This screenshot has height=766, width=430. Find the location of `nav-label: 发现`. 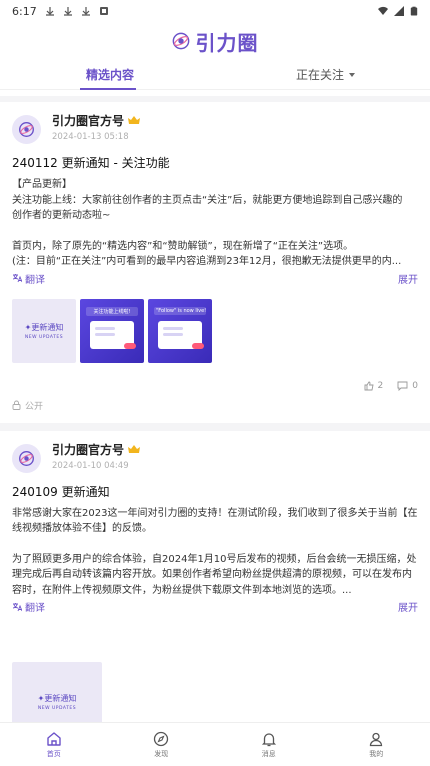

nav-label: 发现 is located at coordinates (161, 753).